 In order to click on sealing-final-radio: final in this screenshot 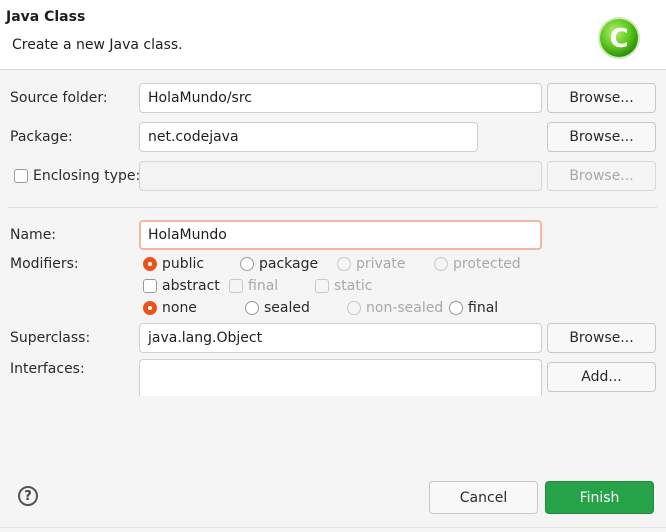, I will do `click(473, 308)`.